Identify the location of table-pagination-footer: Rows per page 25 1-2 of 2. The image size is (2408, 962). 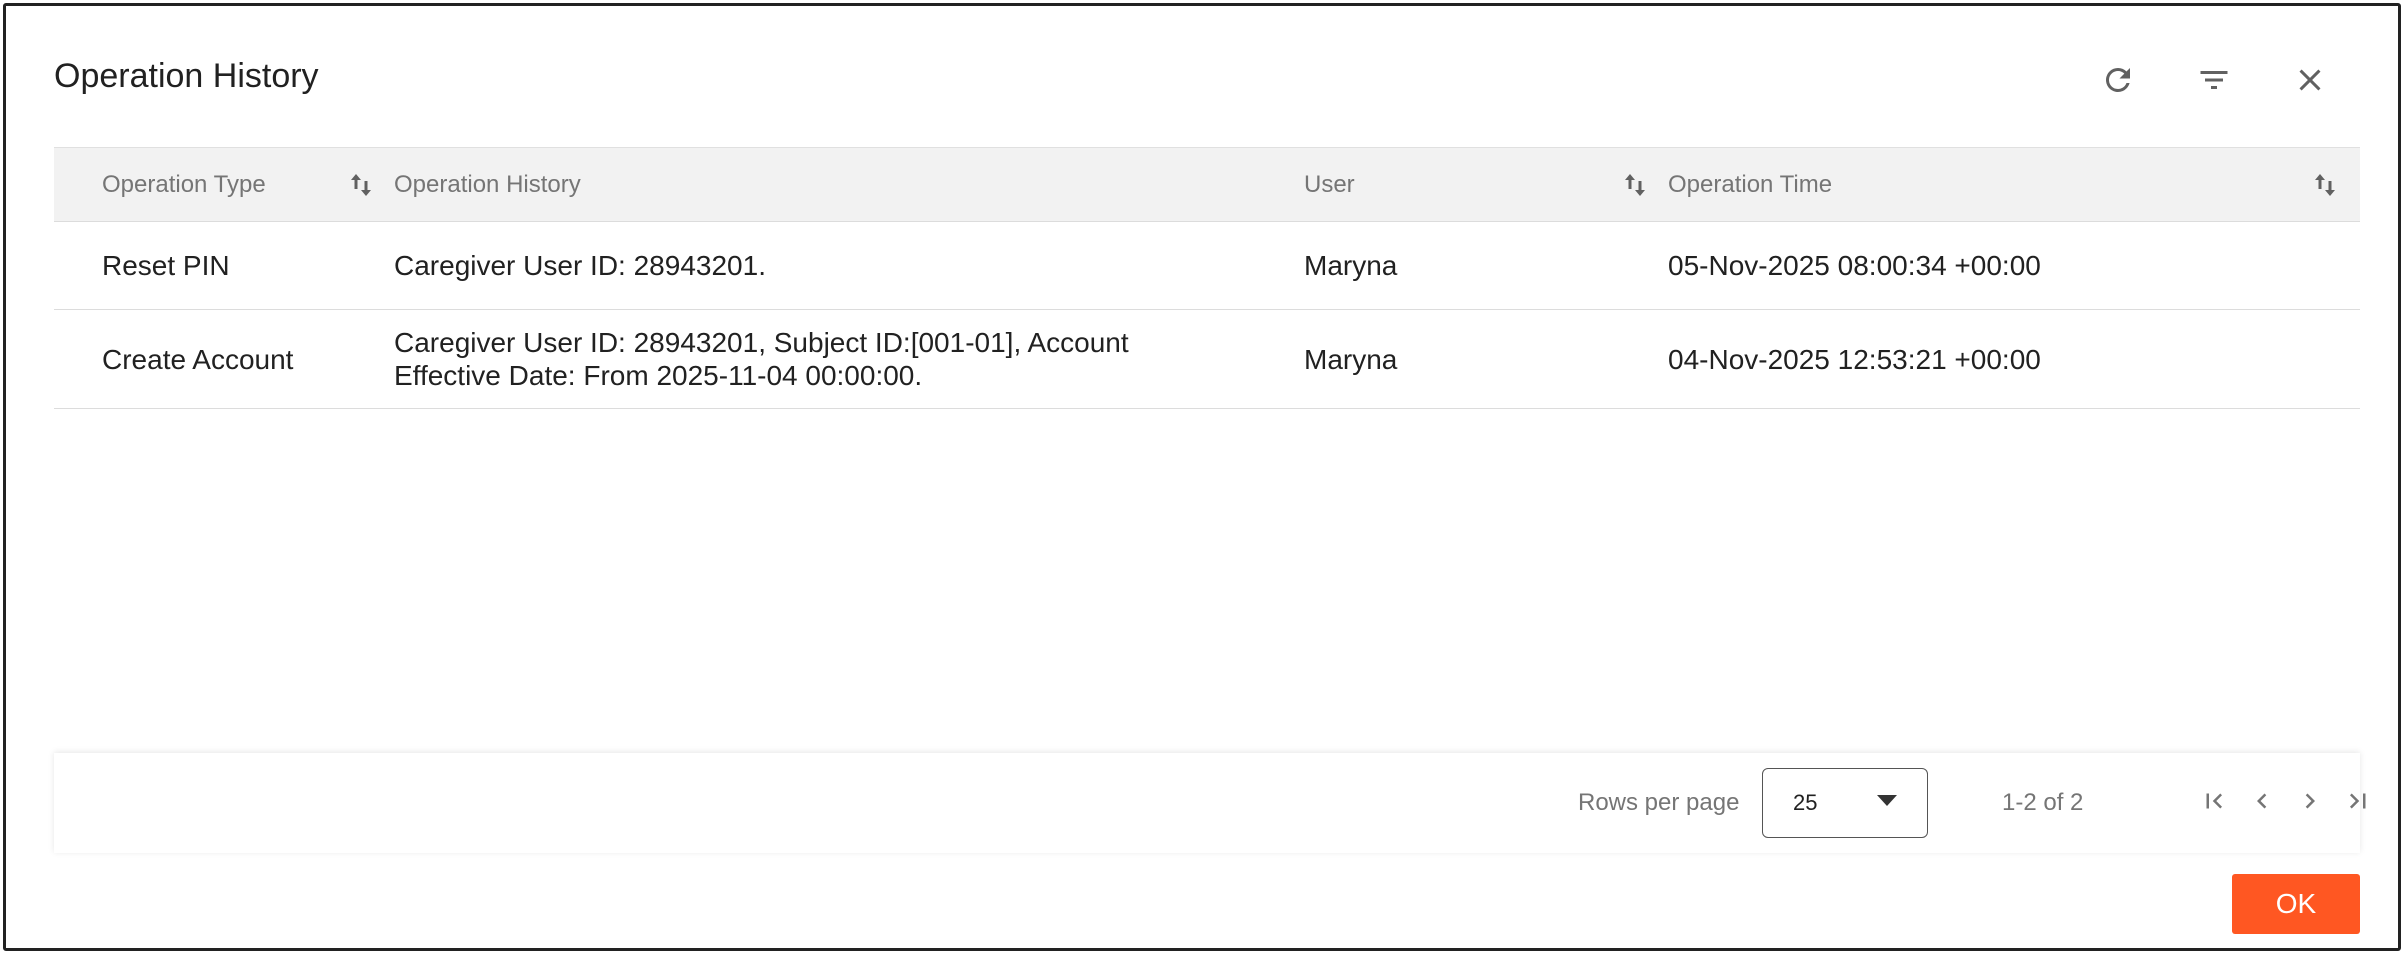
(1210, 803).